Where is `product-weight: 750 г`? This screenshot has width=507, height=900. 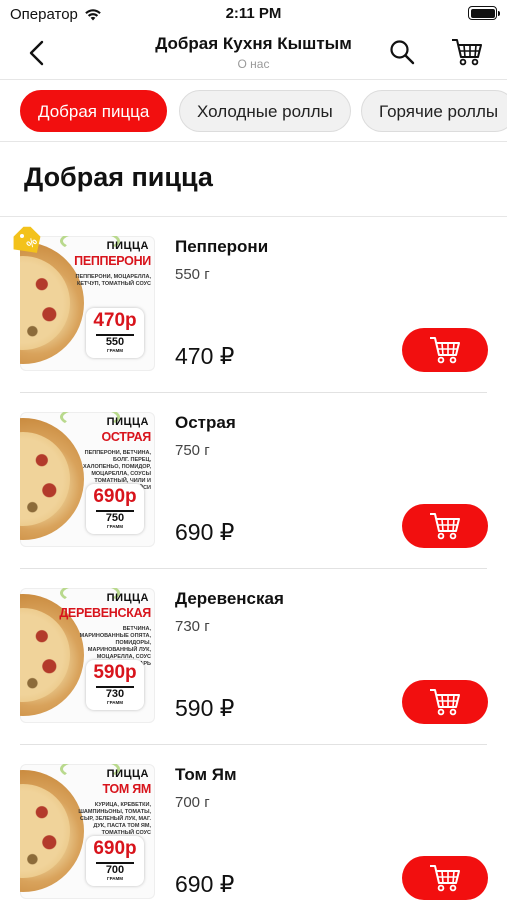
product-weight: 750 г is located at coordinates (192, 450).